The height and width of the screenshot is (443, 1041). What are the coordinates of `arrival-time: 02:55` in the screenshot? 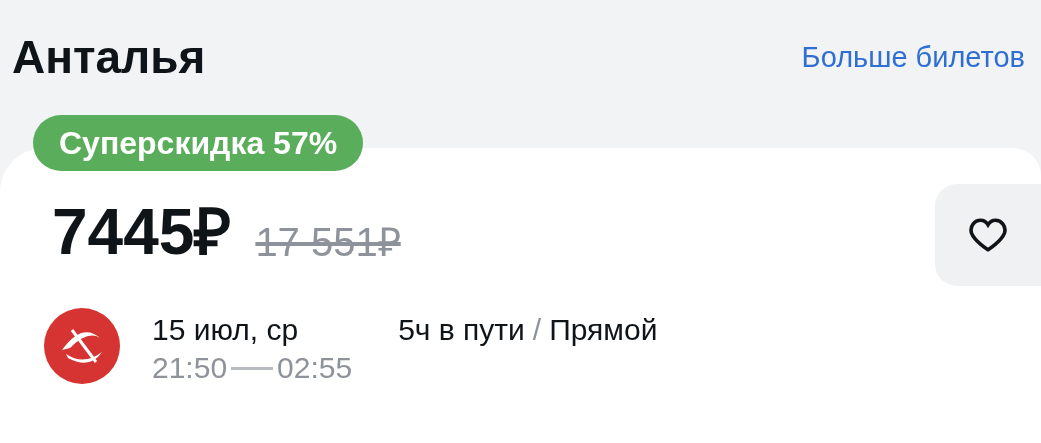 It's located at (315, 368).